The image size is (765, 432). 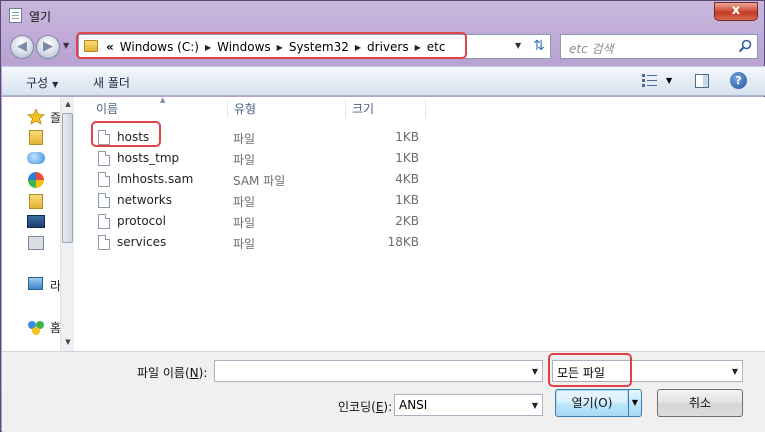 I want to click on scroll-up-icon: ▲, so click(x=68, y=104).